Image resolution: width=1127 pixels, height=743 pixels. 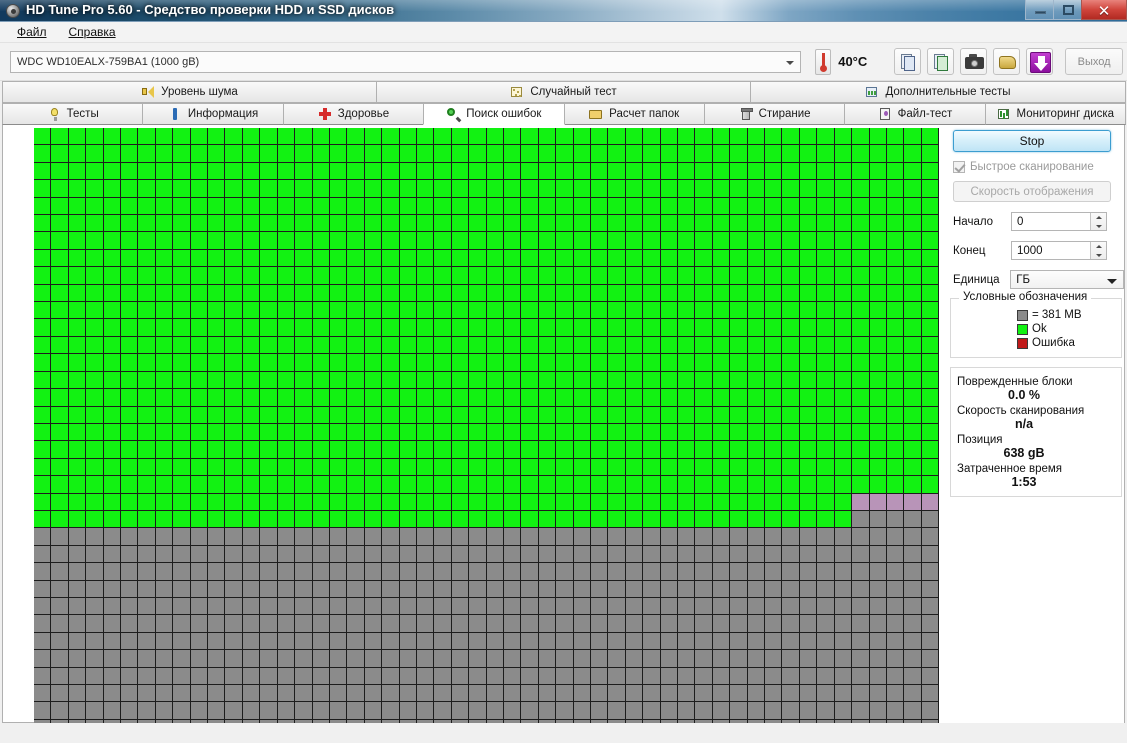 I want to click on end-stepper-up, so click(x=1098, y=246).